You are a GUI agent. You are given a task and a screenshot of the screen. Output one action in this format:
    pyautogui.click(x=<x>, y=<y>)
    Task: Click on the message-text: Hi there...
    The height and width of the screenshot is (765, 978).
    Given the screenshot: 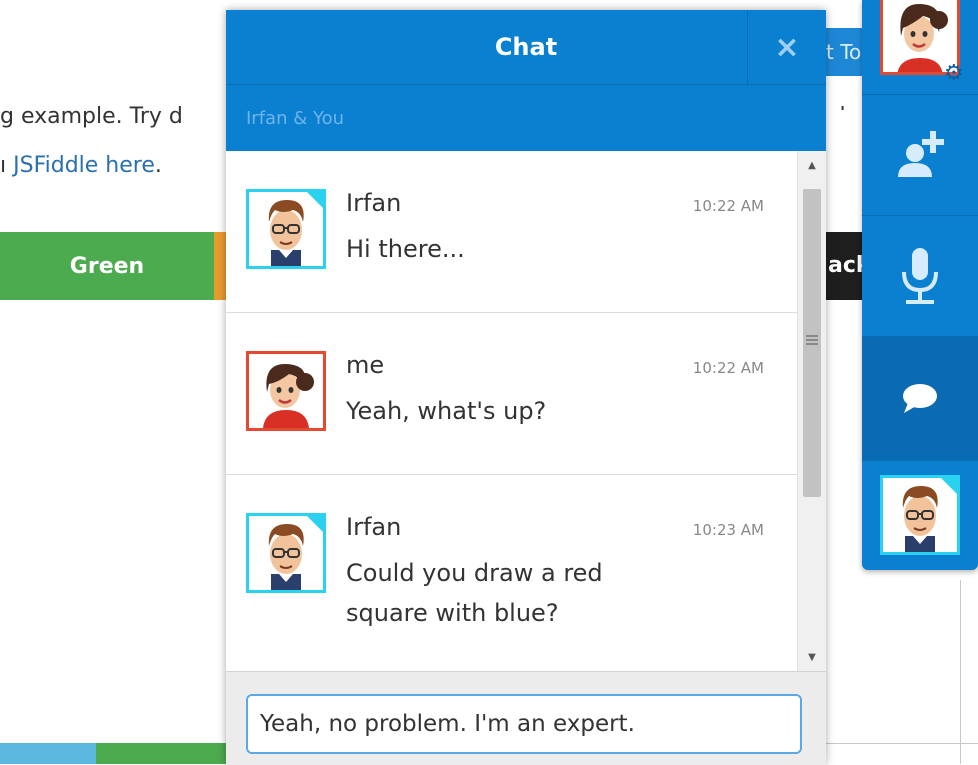 What is the action you would take?
    pyautogui.click(x=405, y=249)
    